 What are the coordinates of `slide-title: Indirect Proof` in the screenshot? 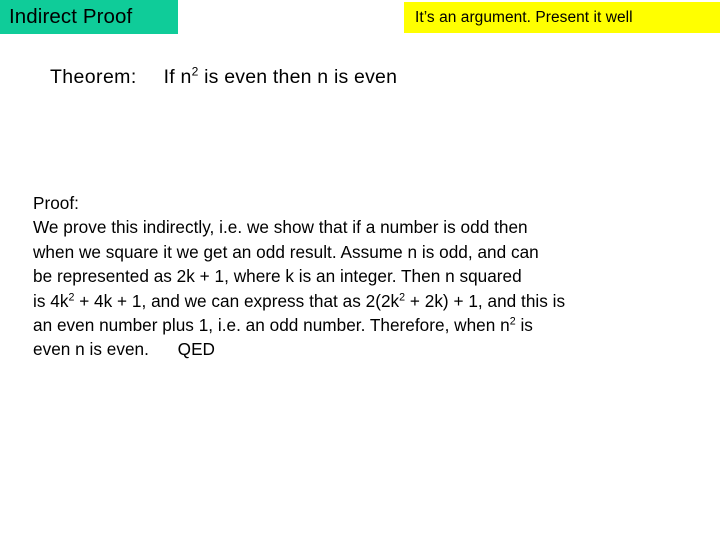 It's located at (71, 16).